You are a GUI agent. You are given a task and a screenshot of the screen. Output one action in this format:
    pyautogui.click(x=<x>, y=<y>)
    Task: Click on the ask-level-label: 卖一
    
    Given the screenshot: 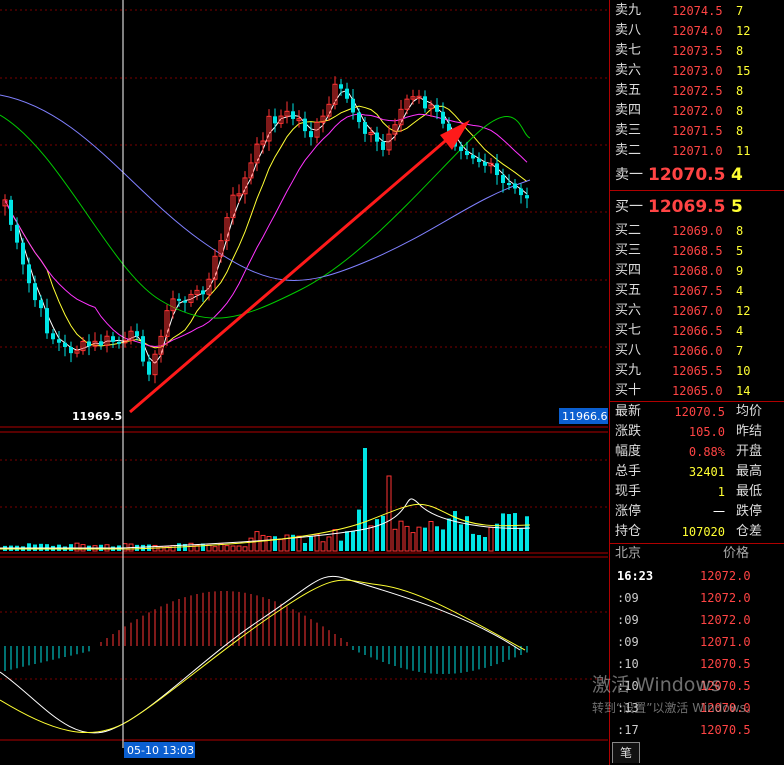 What is the action you would take?
    pyautogui.click(x=629, y=175)
    